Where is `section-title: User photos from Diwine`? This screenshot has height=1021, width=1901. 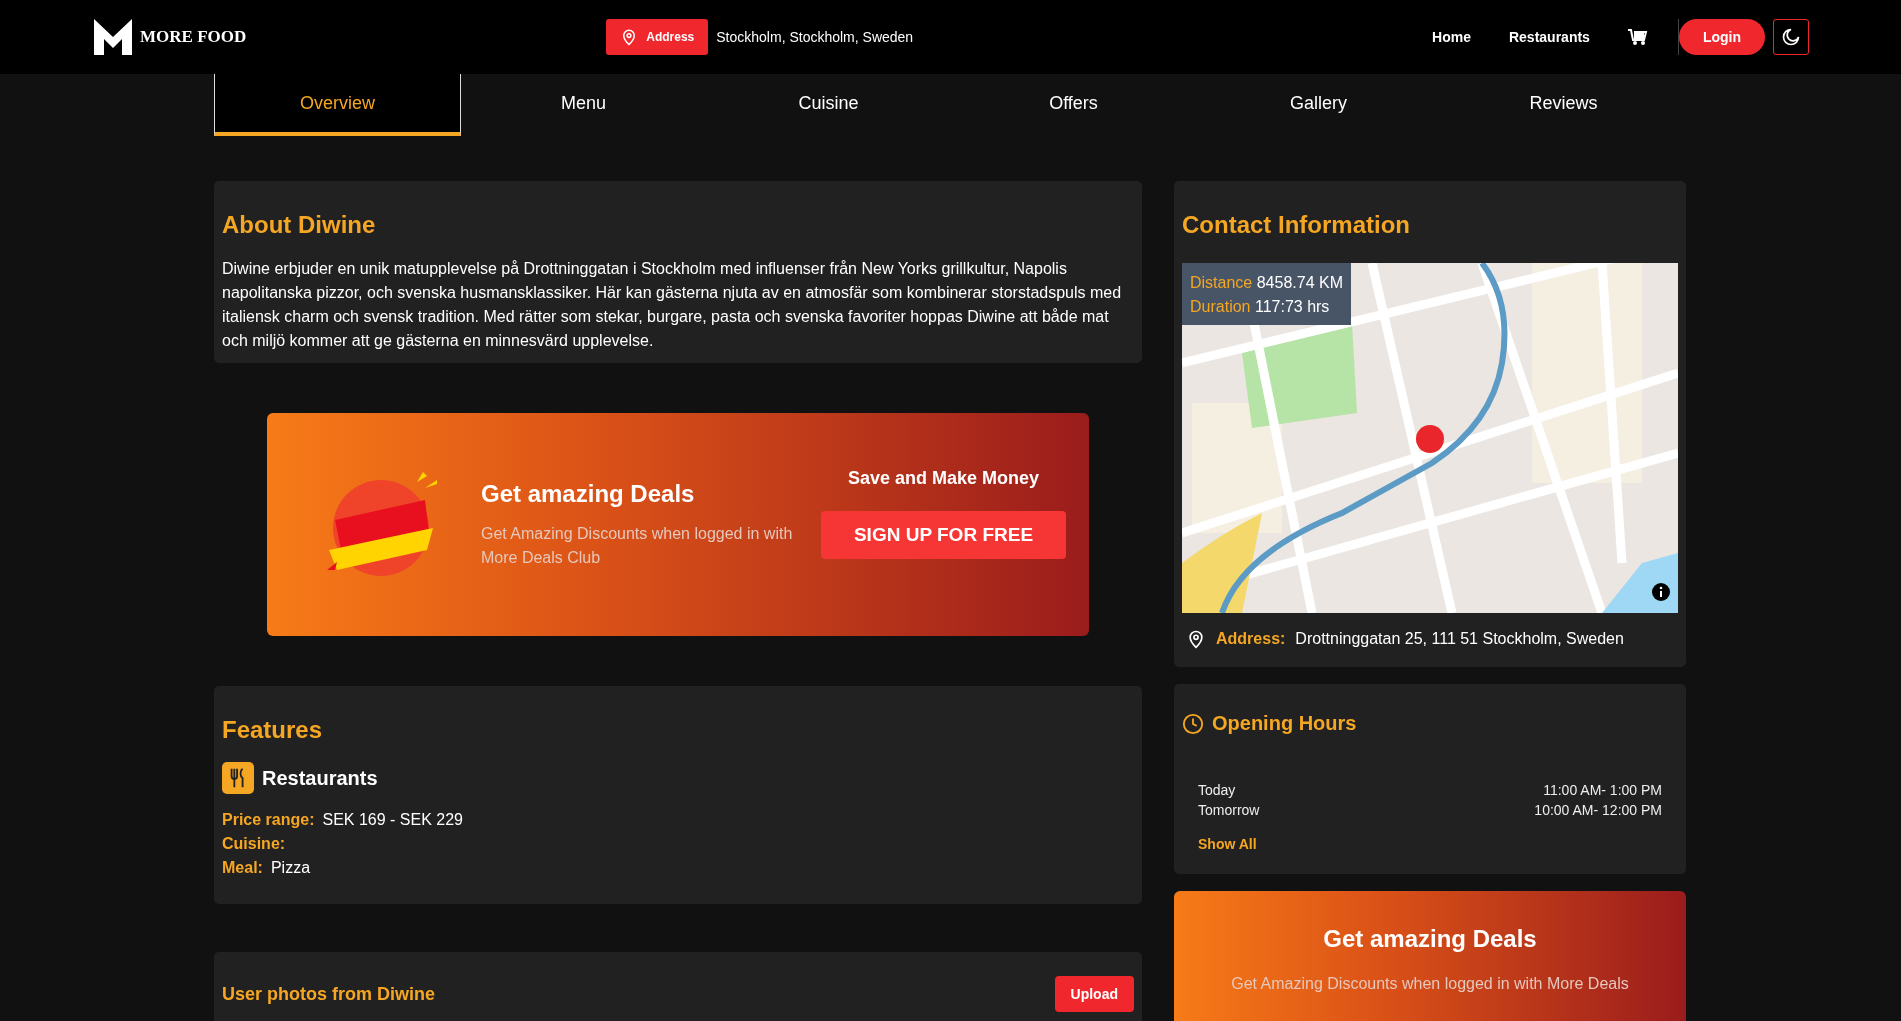
section-title: User photos from Diwine is located at coordinates (329, 994).